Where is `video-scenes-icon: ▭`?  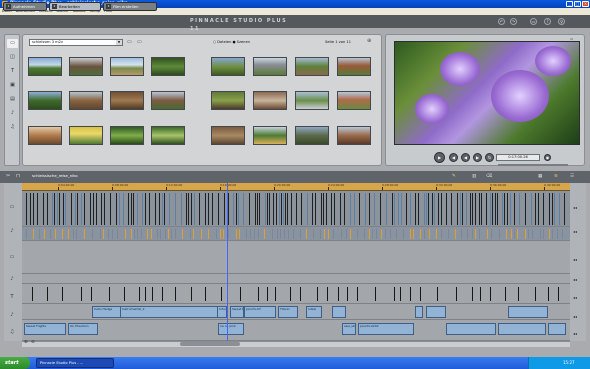
video-scenes-icon: ▭ is located at coordinates (12, 43).